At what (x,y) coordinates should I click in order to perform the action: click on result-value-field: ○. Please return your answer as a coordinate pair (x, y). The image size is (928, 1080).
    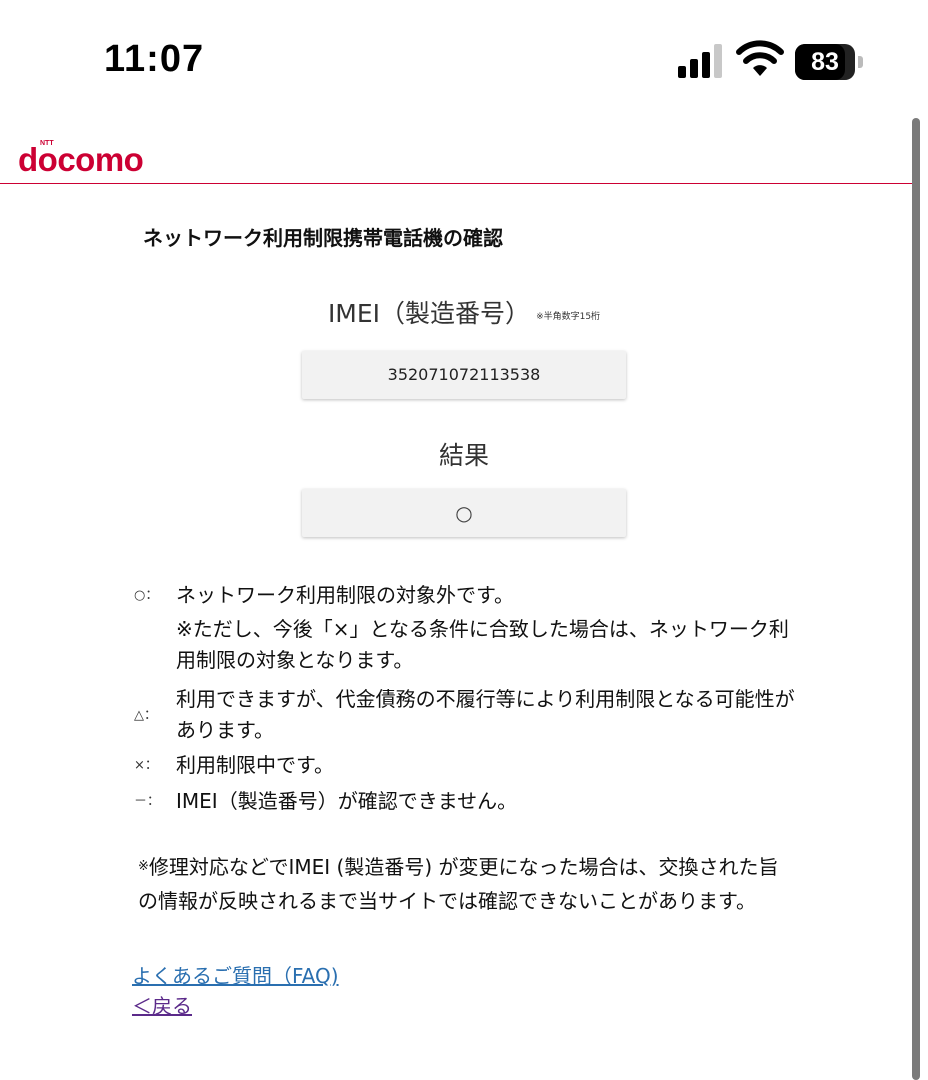
    Looking at the image, I should click on (464, 513).